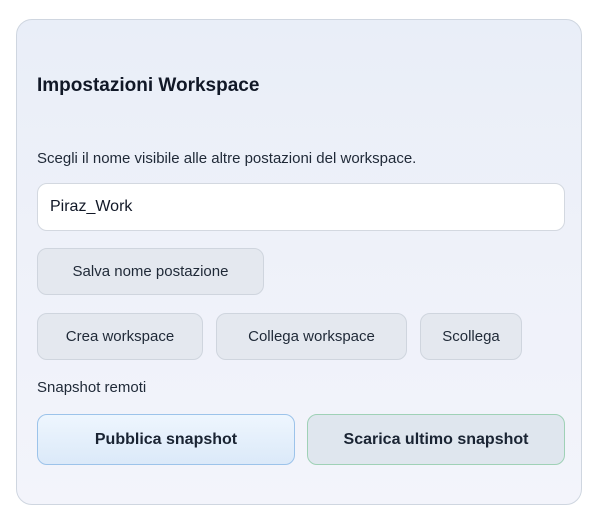 The image size is (589, 512). What do you see at coordinates (120, 336) in the screenshot?
I see `create-workspace-button: Crea workspace` at bounding box center [120, 336].